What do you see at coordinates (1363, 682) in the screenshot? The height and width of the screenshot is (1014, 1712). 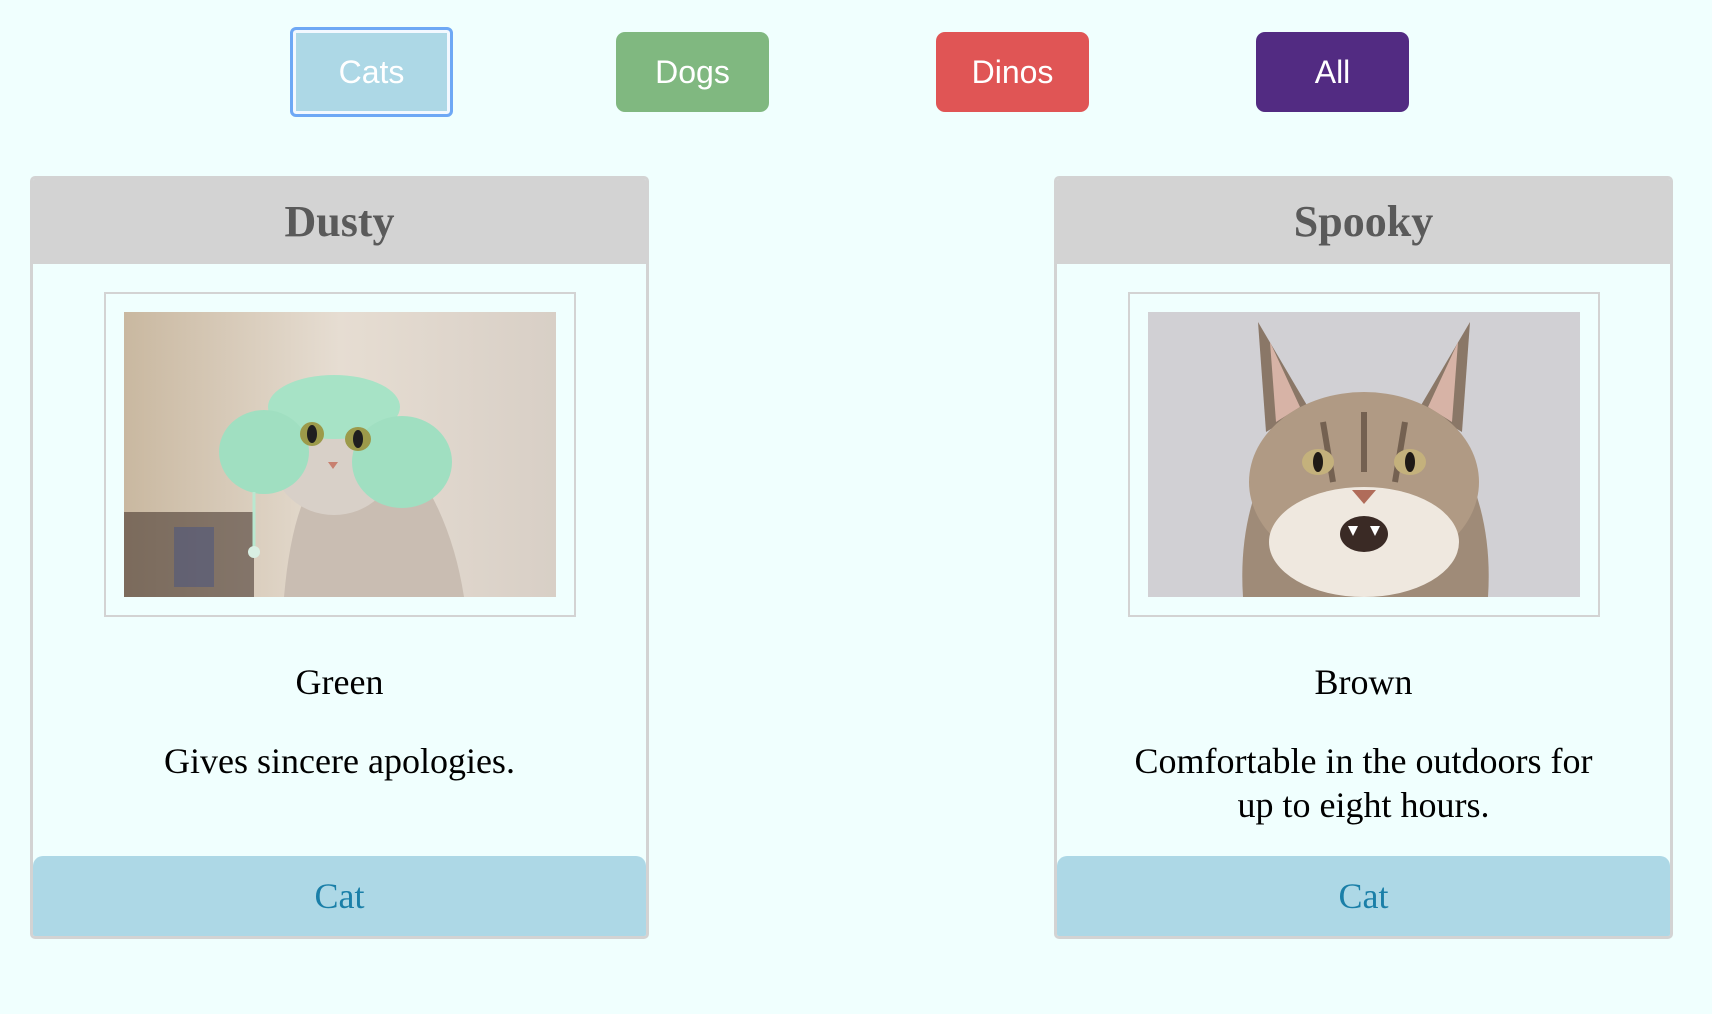 I see `pet-color: Brown` at bounding box center [1363, 682].